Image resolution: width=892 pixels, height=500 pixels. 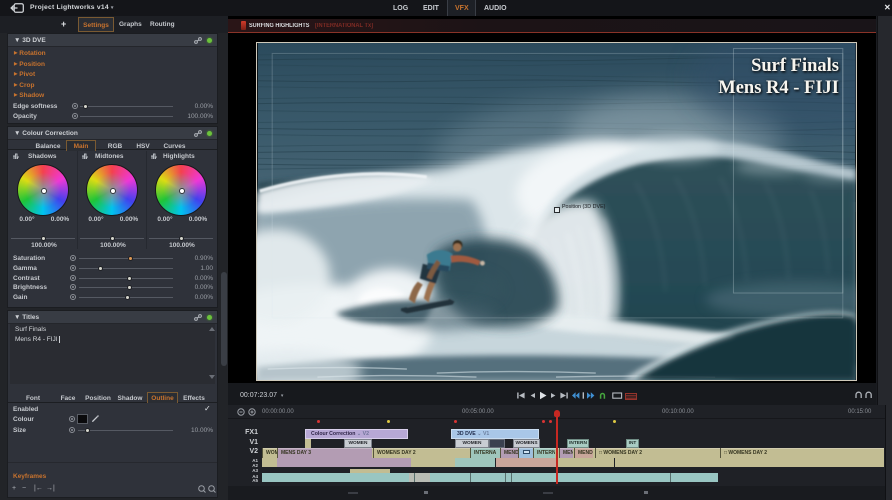 What do you see at coordinates (584, 207) in the screenshot?
I see `svg-text: Position (3D DVE)` at bounding box center [584, 207].